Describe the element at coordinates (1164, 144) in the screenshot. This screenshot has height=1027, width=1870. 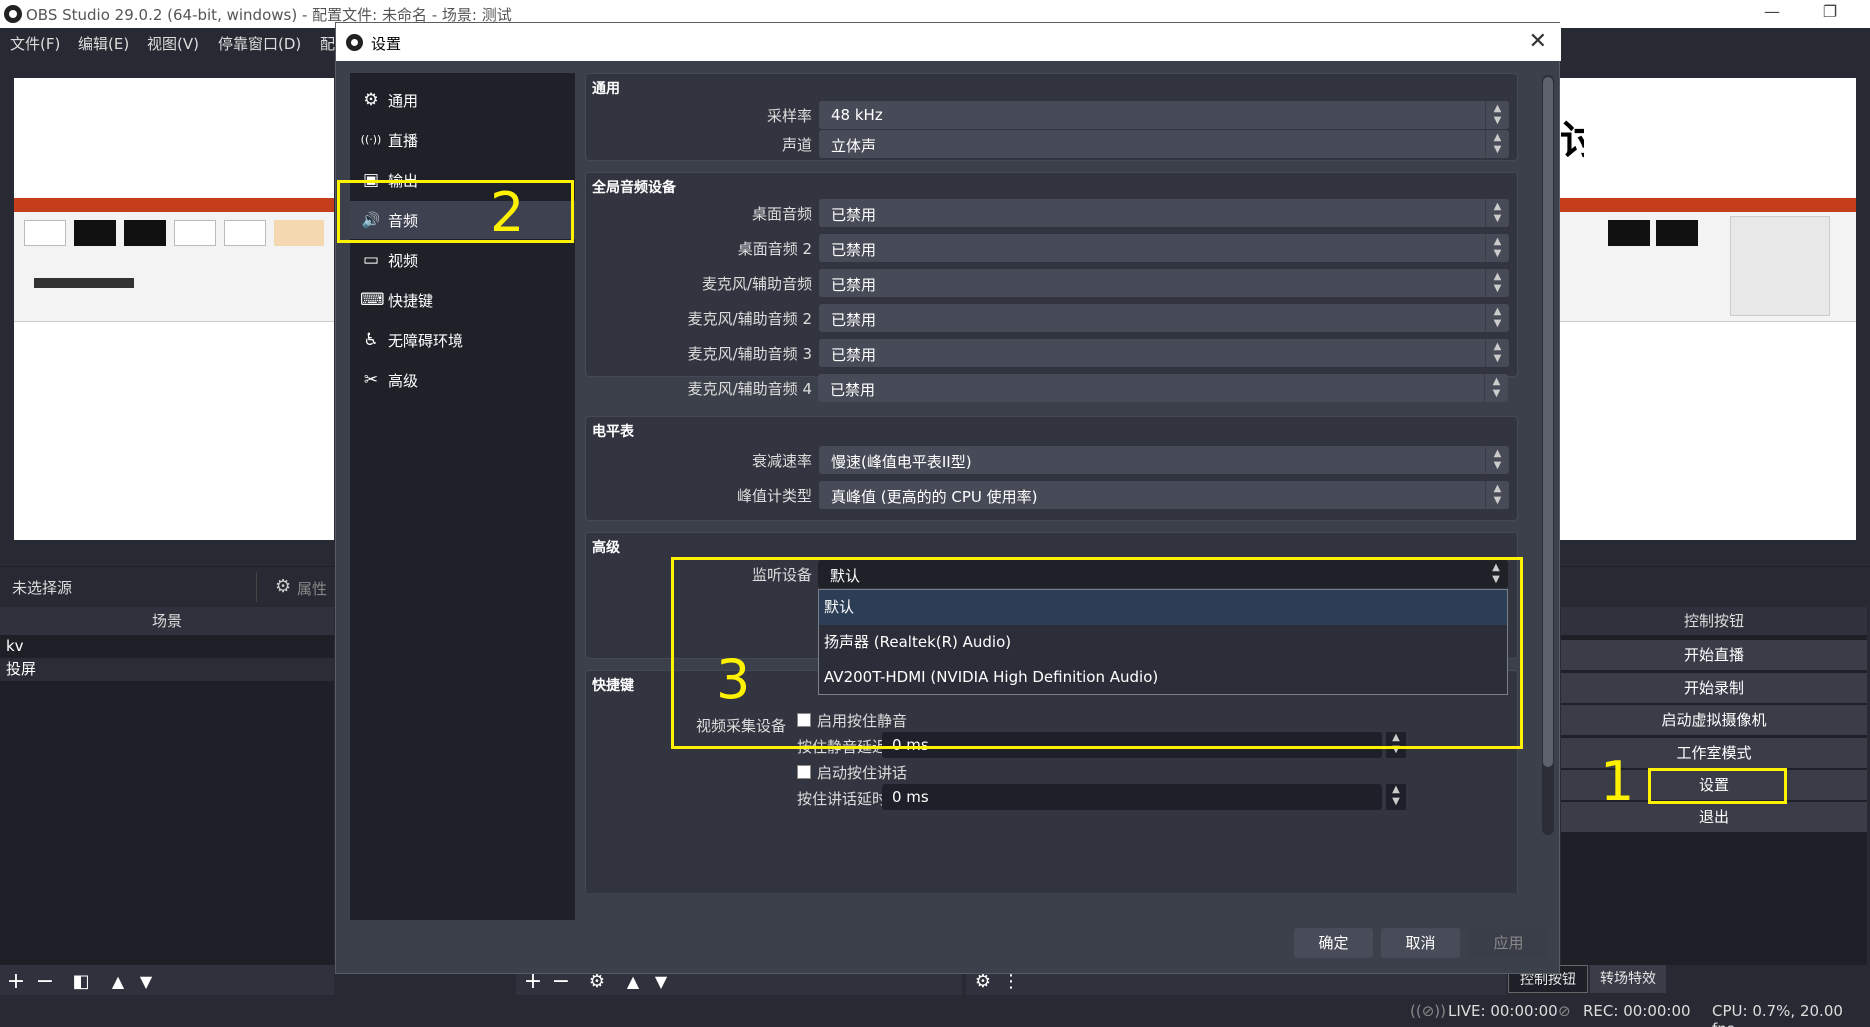
I see `channels-select: 立体声 ▲ ▼` at that location.